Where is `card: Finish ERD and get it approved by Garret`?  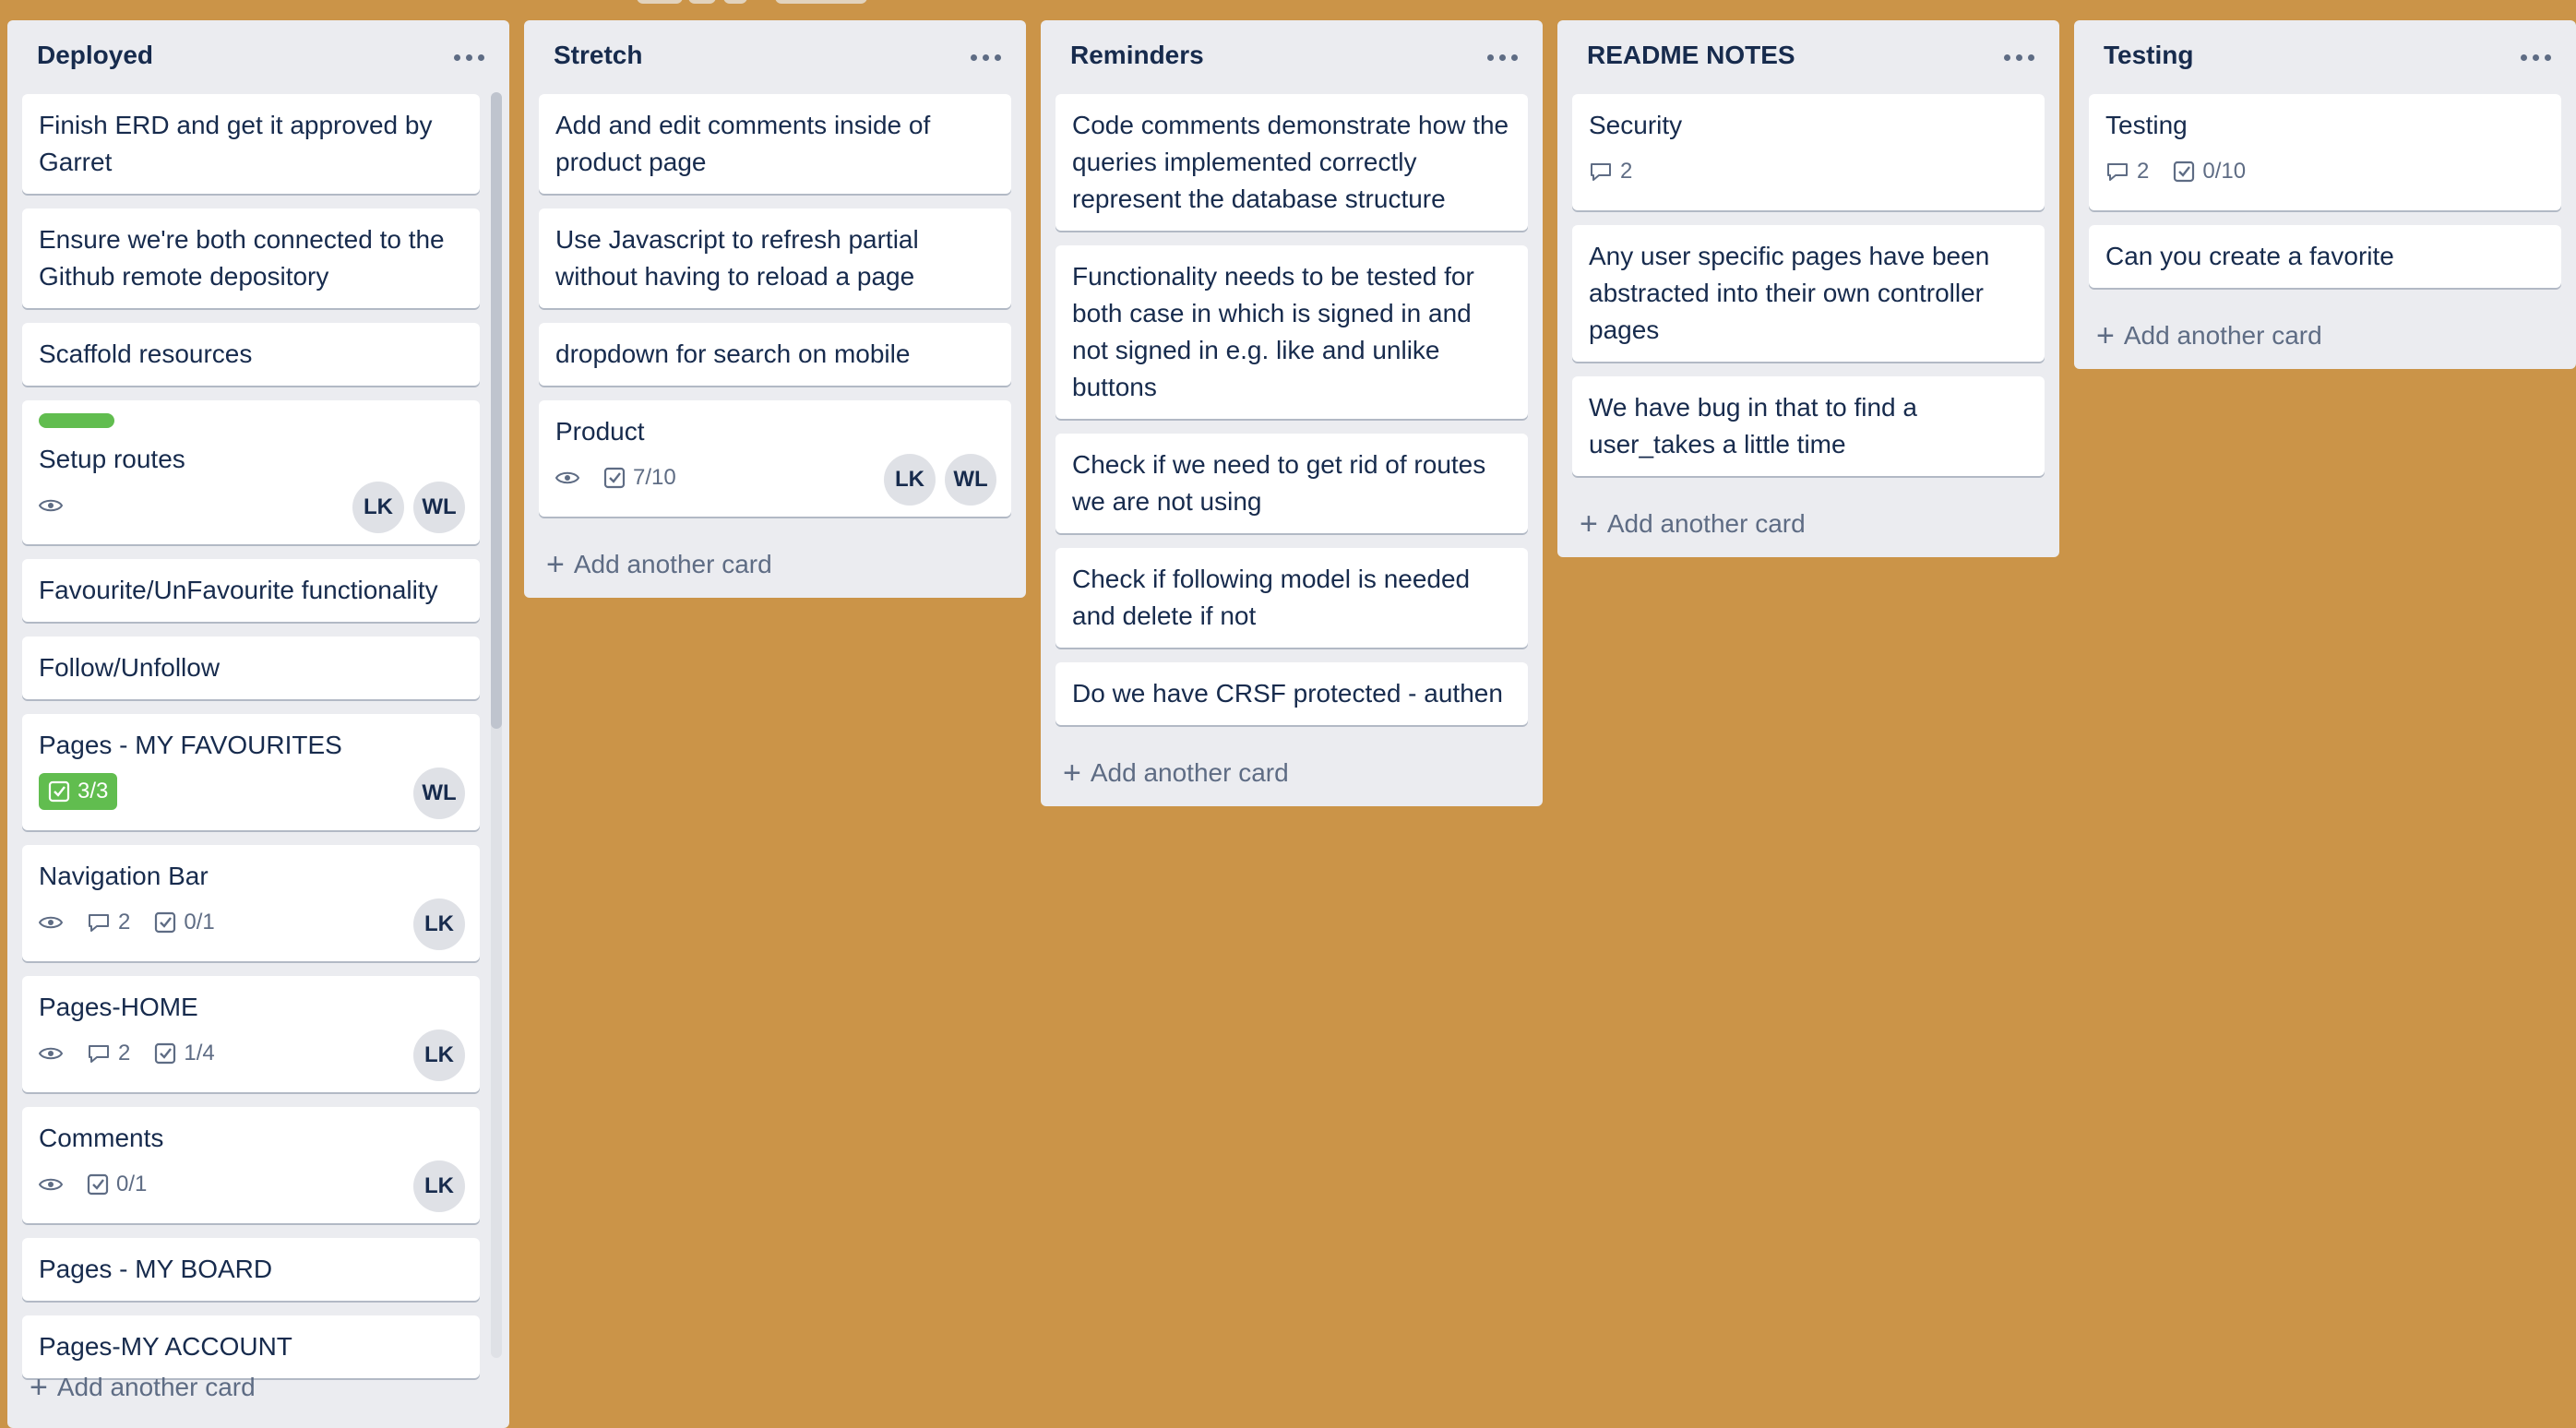 card: Finish ERD and get it approved by Garret is located at coordinates (251, 144).